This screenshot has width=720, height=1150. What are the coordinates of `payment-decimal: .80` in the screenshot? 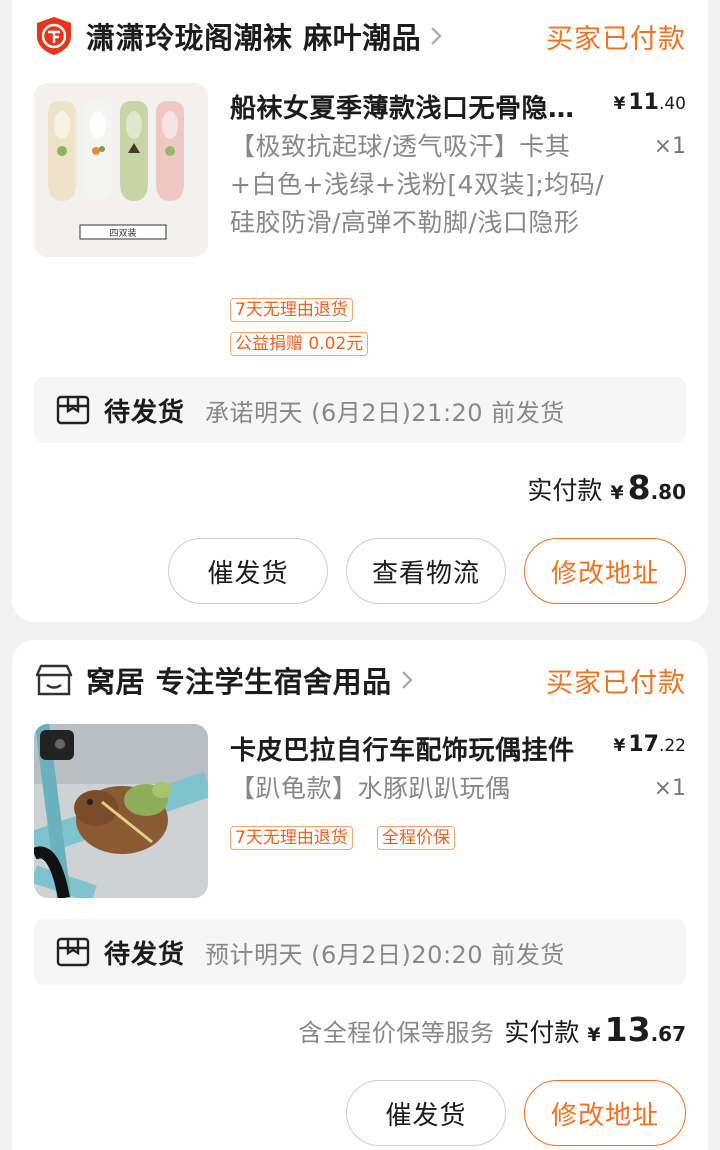 It's located at (668, 492).